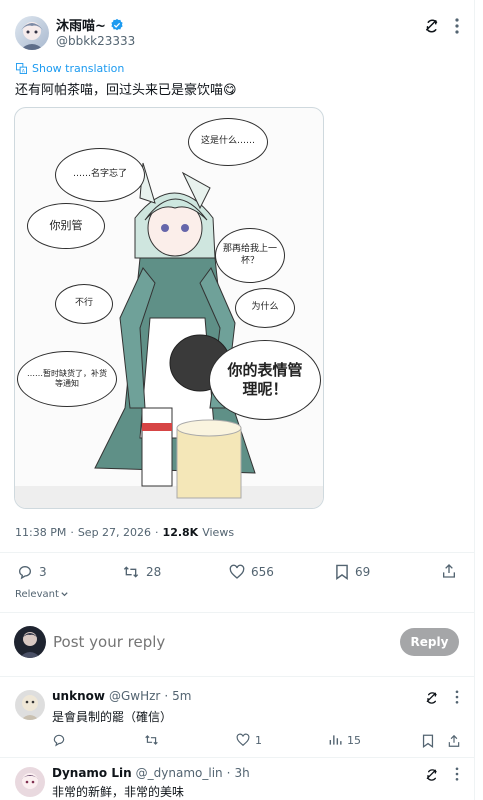 The width and height of the screenshot is (483, 800). What do you see at coordinates (43, 572) in the screenshot?
I see `reply-count: 3` at bounding box center [43, 572].